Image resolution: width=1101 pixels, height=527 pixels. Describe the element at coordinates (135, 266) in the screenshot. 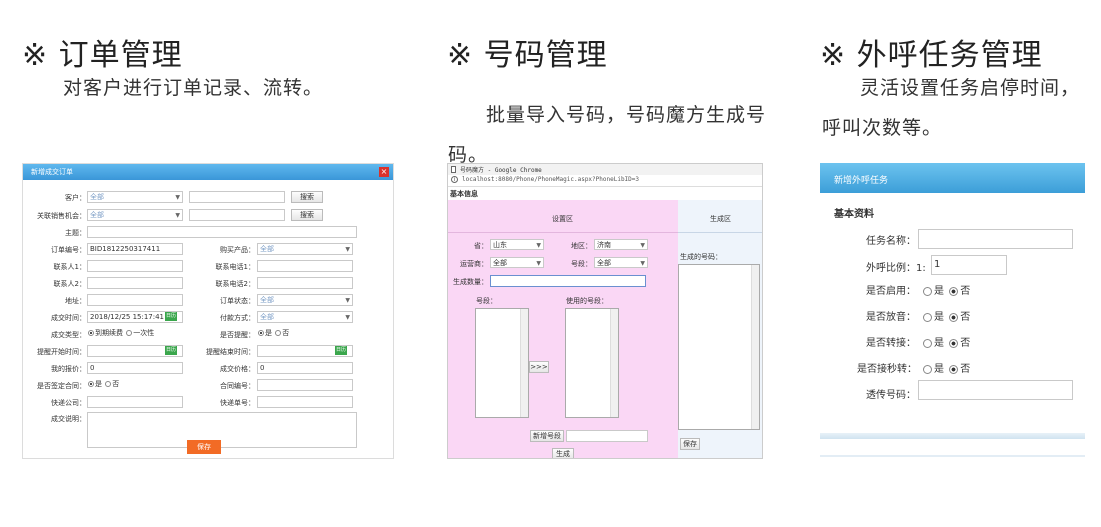

I see `contact1-input` at that location.